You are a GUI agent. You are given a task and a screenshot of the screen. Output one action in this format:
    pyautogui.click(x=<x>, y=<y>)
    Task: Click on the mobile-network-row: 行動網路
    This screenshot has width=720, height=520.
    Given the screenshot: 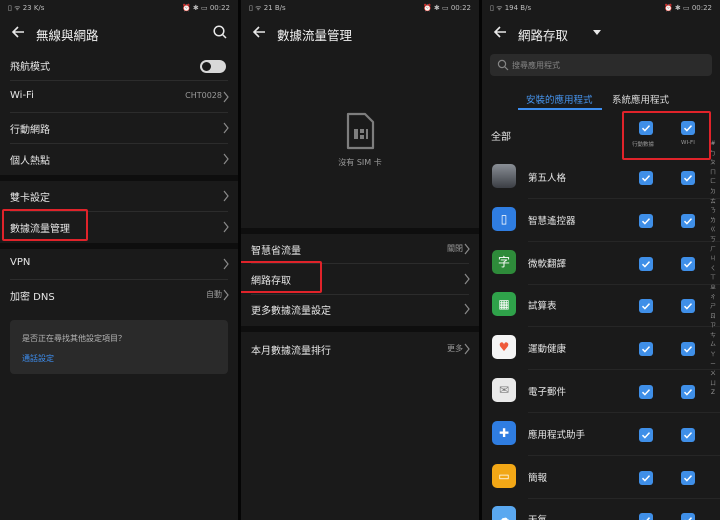 What is the action you would take?
    pyautogui.click(x=119, y=128)
    